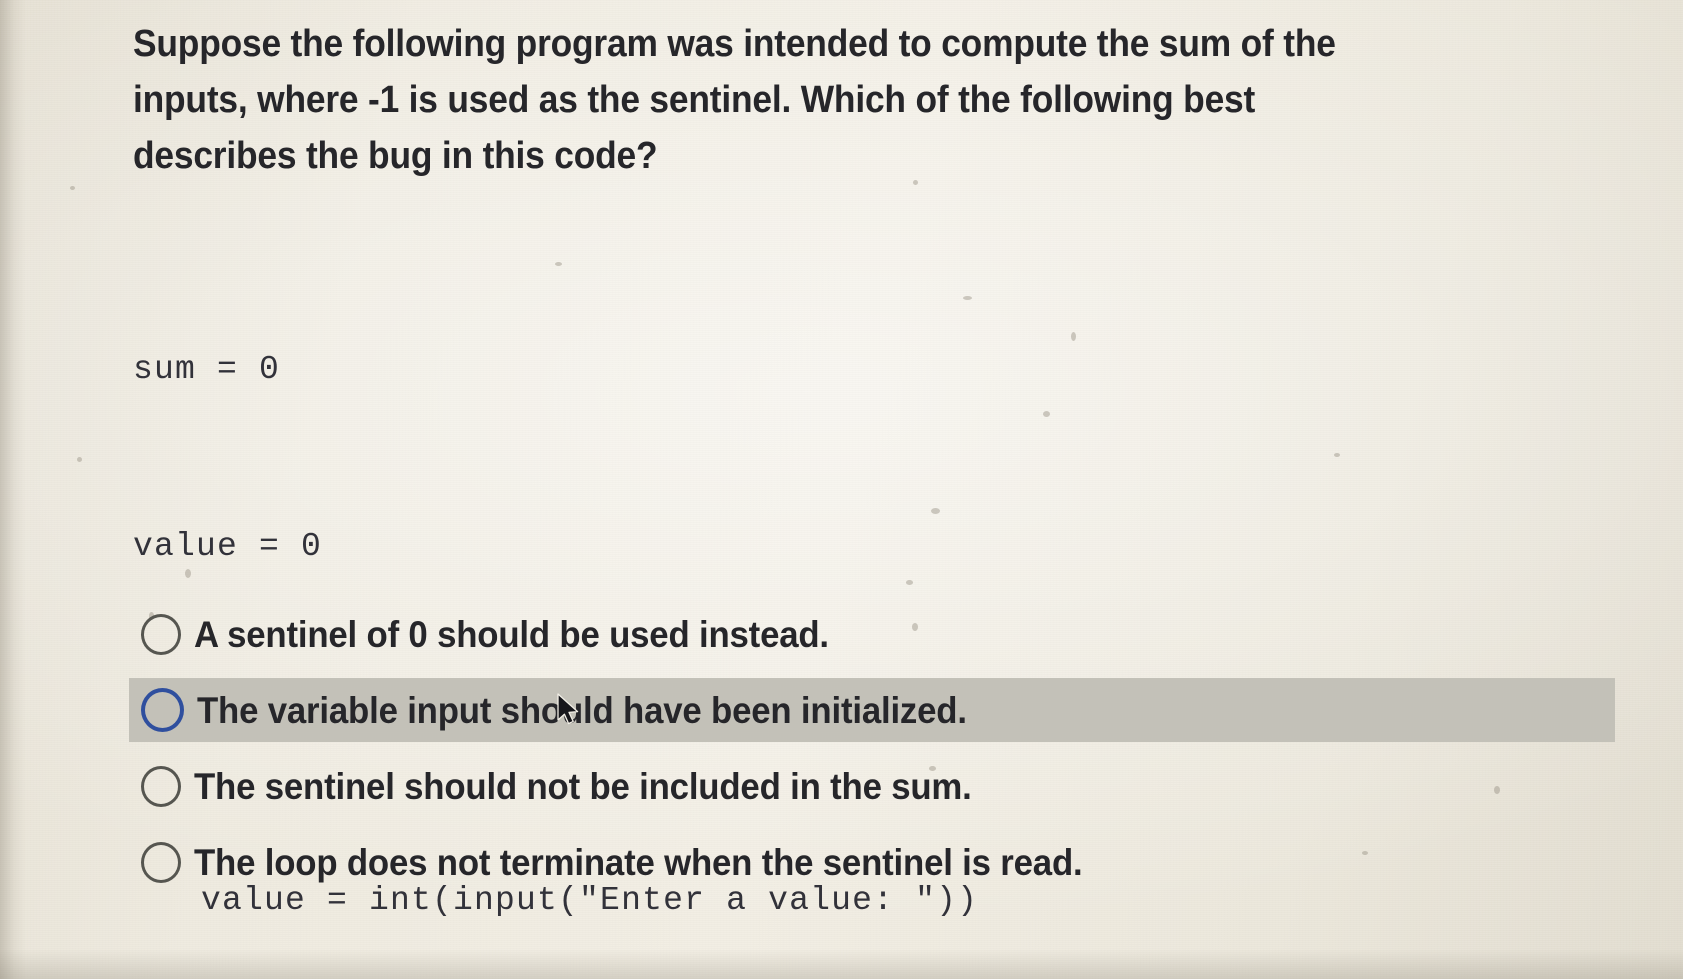 The width and height of the screenshot is (1683, 979). What do you see at coordinates (228, 546) in the screenshot?
I see `code-line: value = 0` at bounding box center [228, 546].